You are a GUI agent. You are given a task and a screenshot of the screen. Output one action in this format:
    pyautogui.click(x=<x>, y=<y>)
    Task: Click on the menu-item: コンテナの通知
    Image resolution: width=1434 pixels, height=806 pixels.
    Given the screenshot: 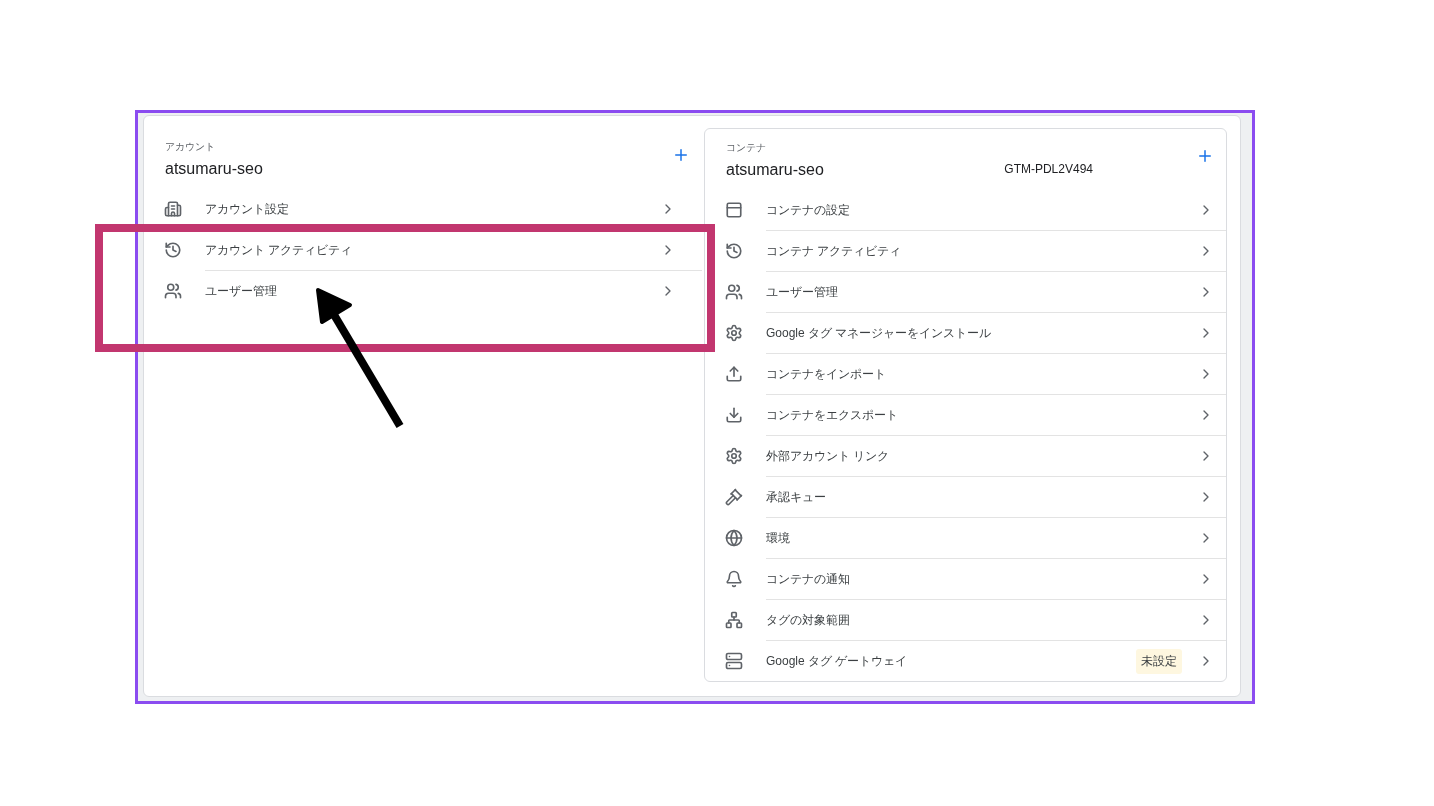 What is the action you would take?
    pyautogui.click(x=996, y=578)
    